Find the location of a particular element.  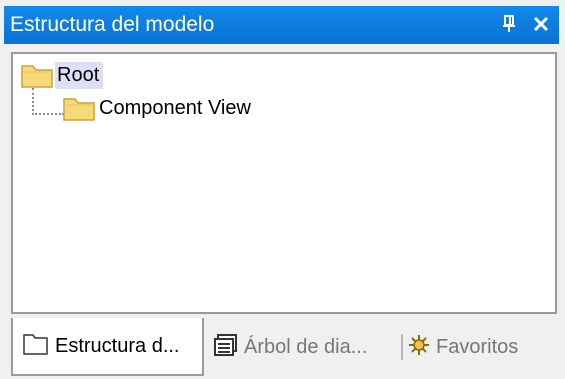

panel-title: Estructura del modelo is located at coordinates (112, 24).